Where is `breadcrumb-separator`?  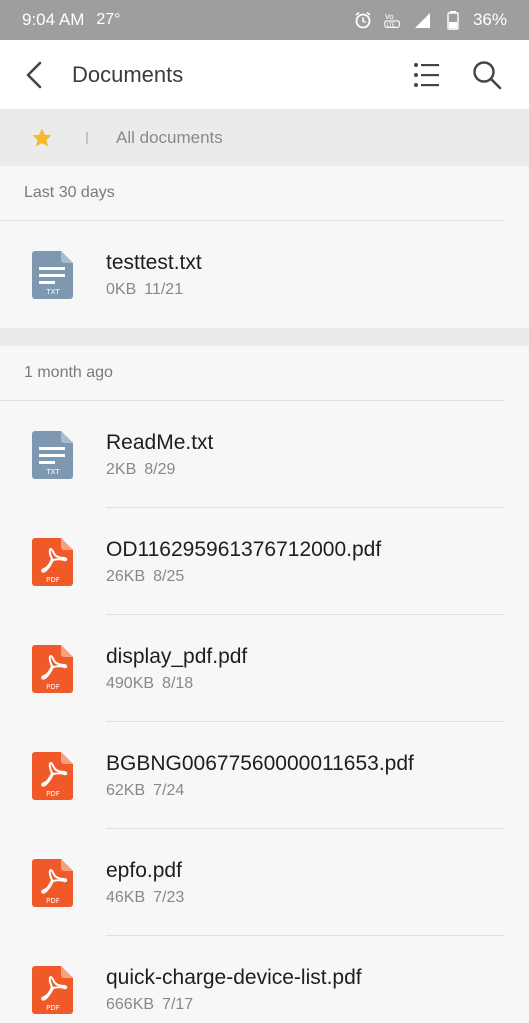 breadcrumb-separator is located at coordinates (87, 138).